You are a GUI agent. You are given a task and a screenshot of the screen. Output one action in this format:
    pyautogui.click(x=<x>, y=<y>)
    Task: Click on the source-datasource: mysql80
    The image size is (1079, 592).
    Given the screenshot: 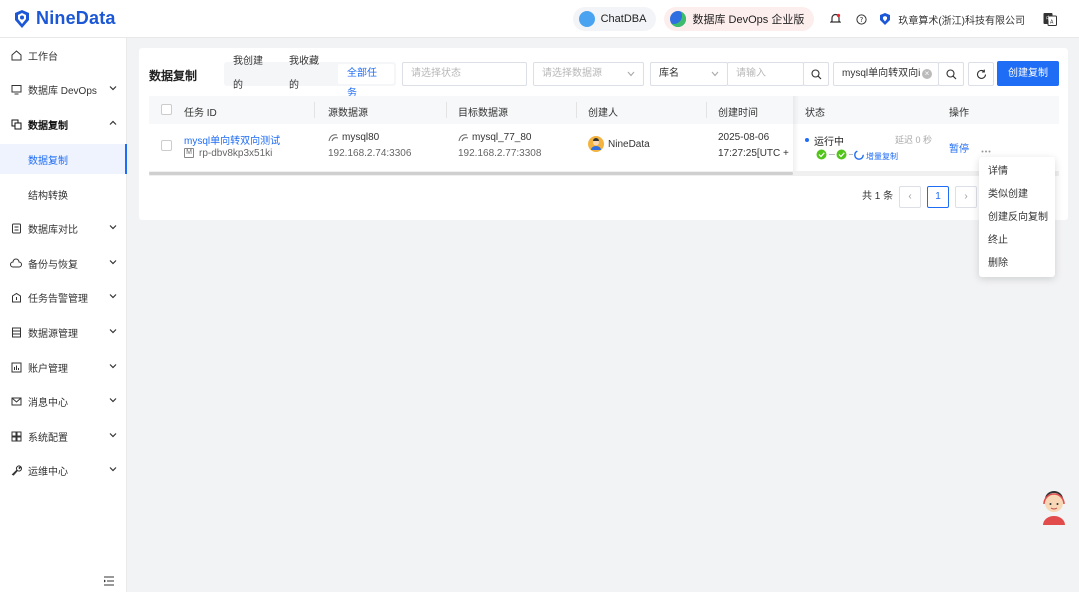 What is the action you would take?
    pyautogui.click(x=353, y=137)
    